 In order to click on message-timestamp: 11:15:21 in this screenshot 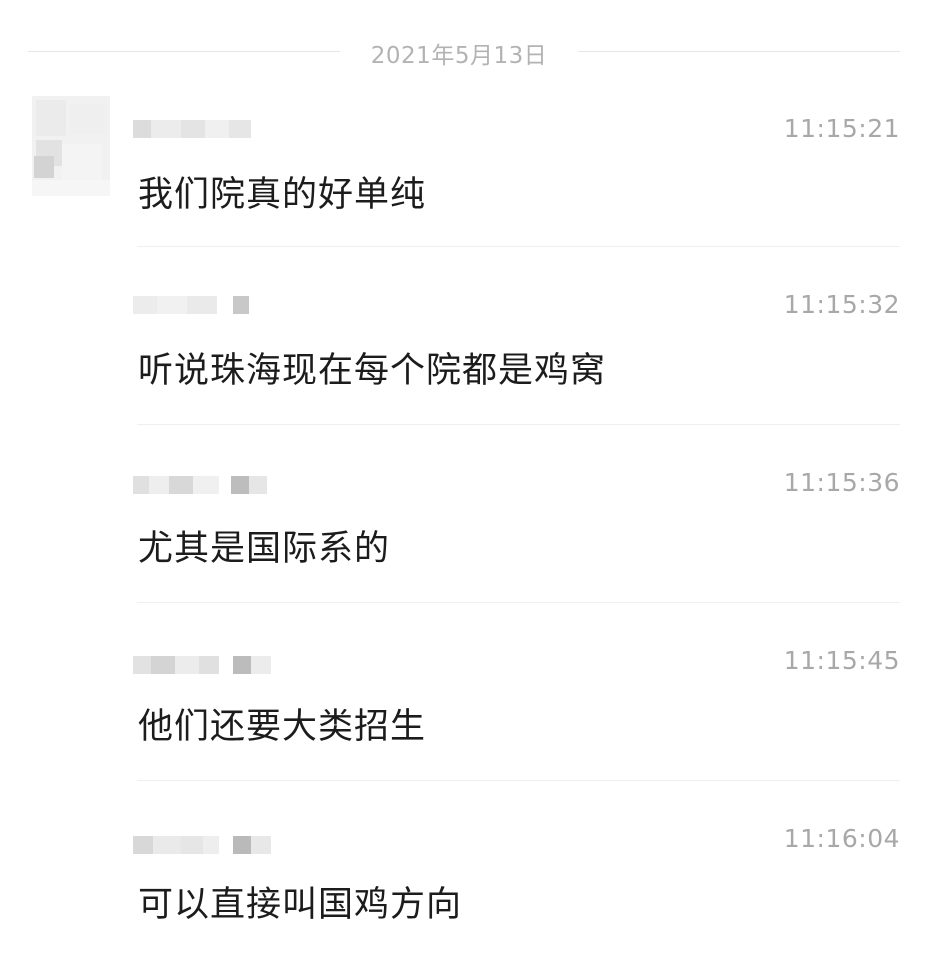, I will do `click(841, 128)`.